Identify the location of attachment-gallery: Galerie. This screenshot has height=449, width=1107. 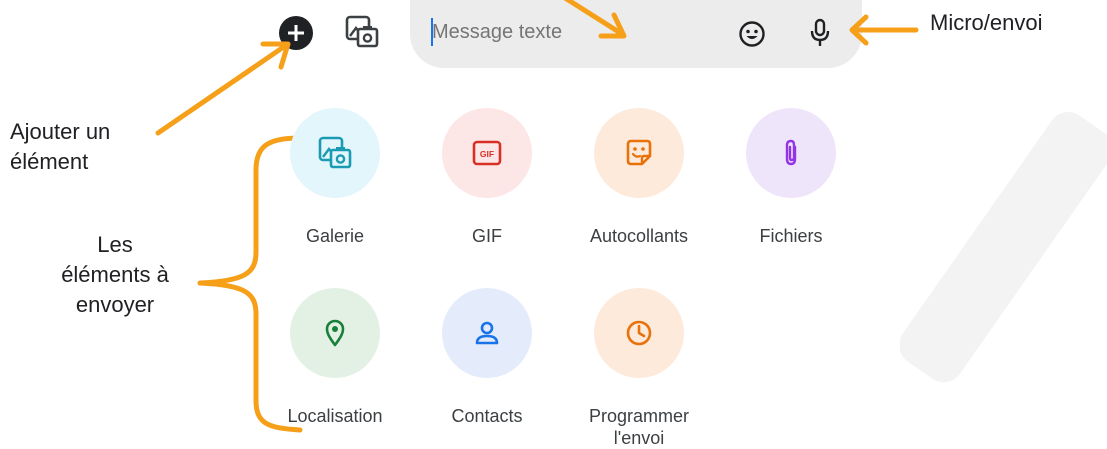
(335, 177).